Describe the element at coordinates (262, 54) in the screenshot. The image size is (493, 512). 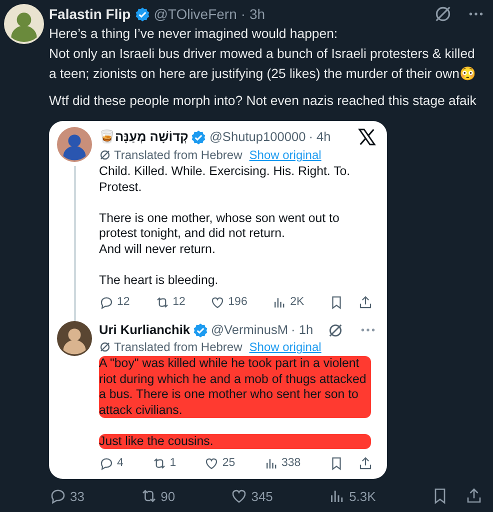
I see `tweet-text: Here’s a thing I’ve never imagined would happen: Not only an Israeli bus driver mowed a bunch of Israeli protesters & killed a teen; zionists on here are justifying (25 likes) the murder of their own😳` at that location.